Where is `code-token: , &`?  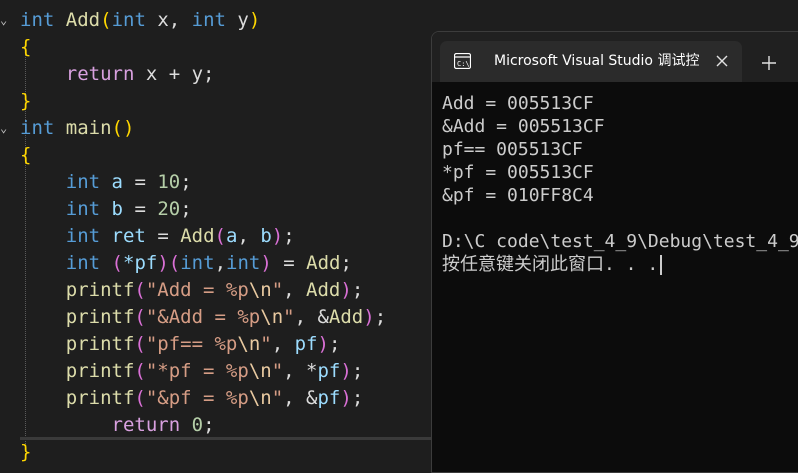
code-token: , & is located at coordinates (300, 398).